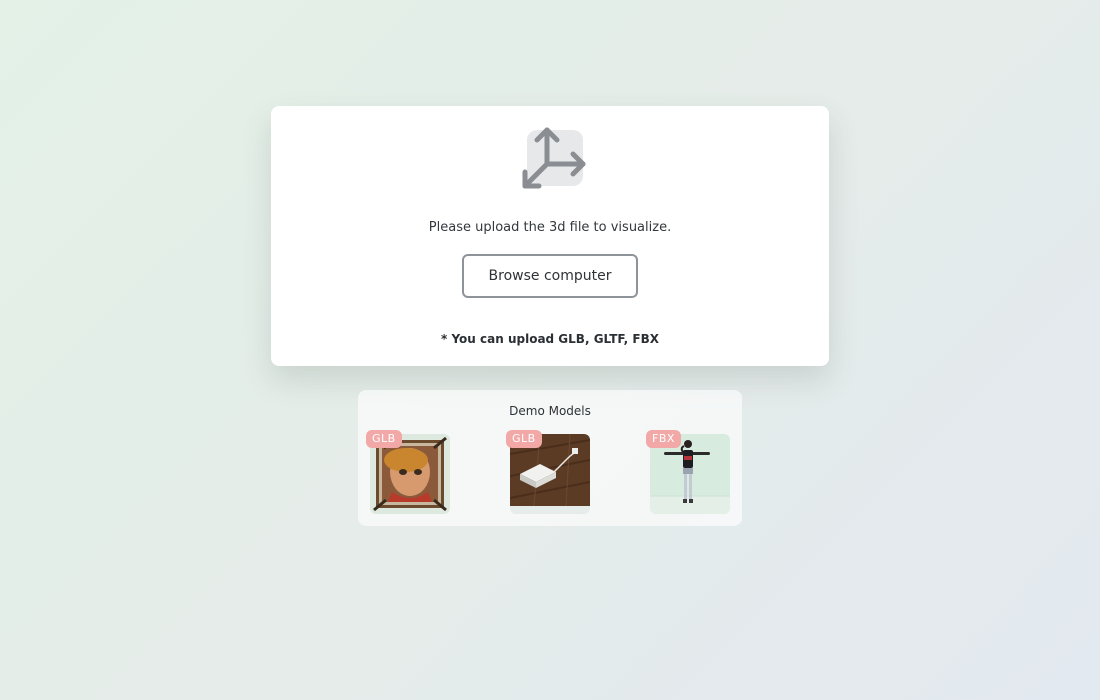 The image size is (1100, 700). Describe the element at coordinates (550, 411) in the screenshot. I see `demo-models-title: Demo Models` at that location.